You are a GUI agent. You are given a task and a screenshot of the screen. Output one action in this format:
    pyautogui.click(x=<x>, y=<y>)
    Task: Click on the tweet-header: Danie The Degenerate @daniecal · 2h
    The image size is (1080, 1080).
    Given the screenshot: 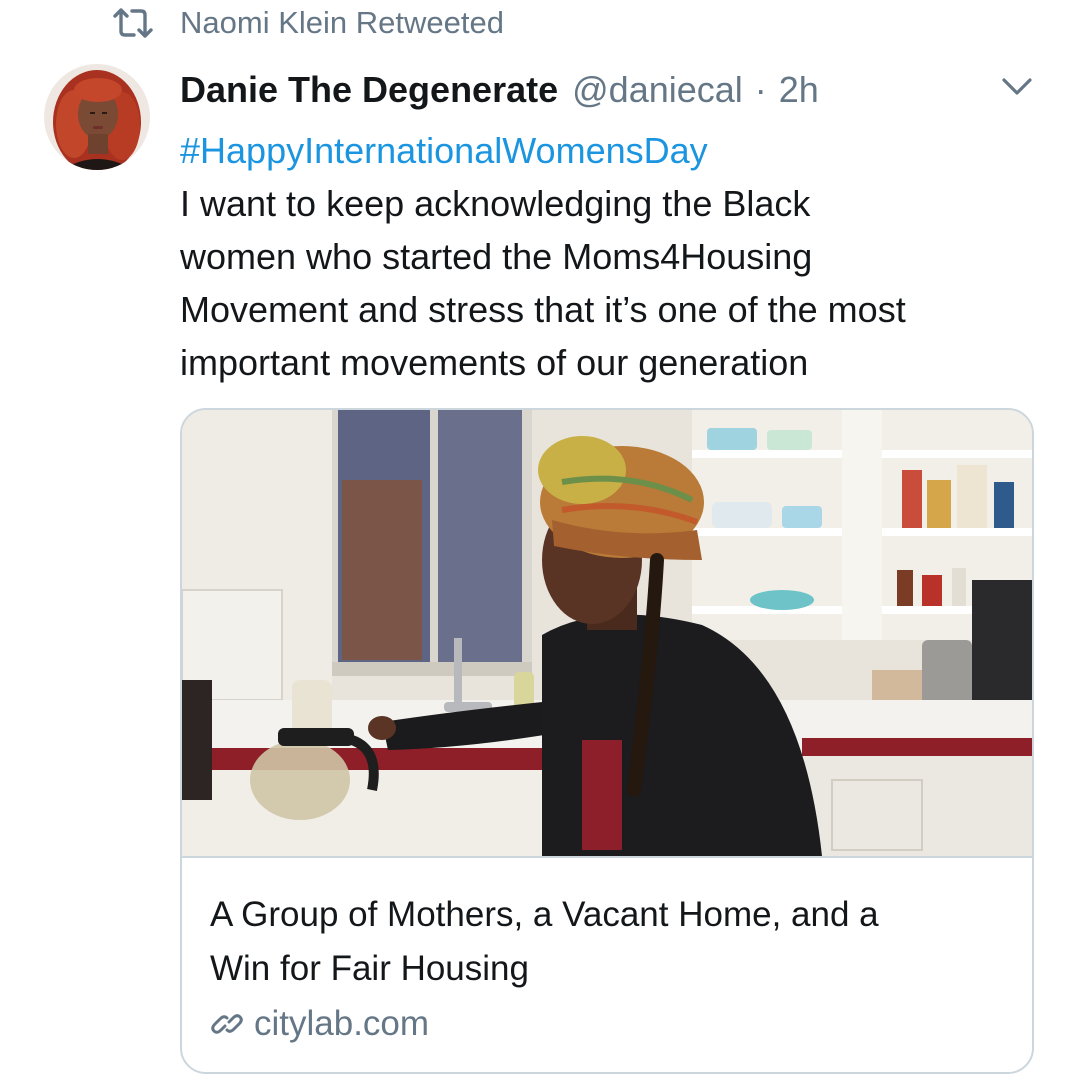 What is the action you would take?
    pyautogui.click(x=499, y=90)
    